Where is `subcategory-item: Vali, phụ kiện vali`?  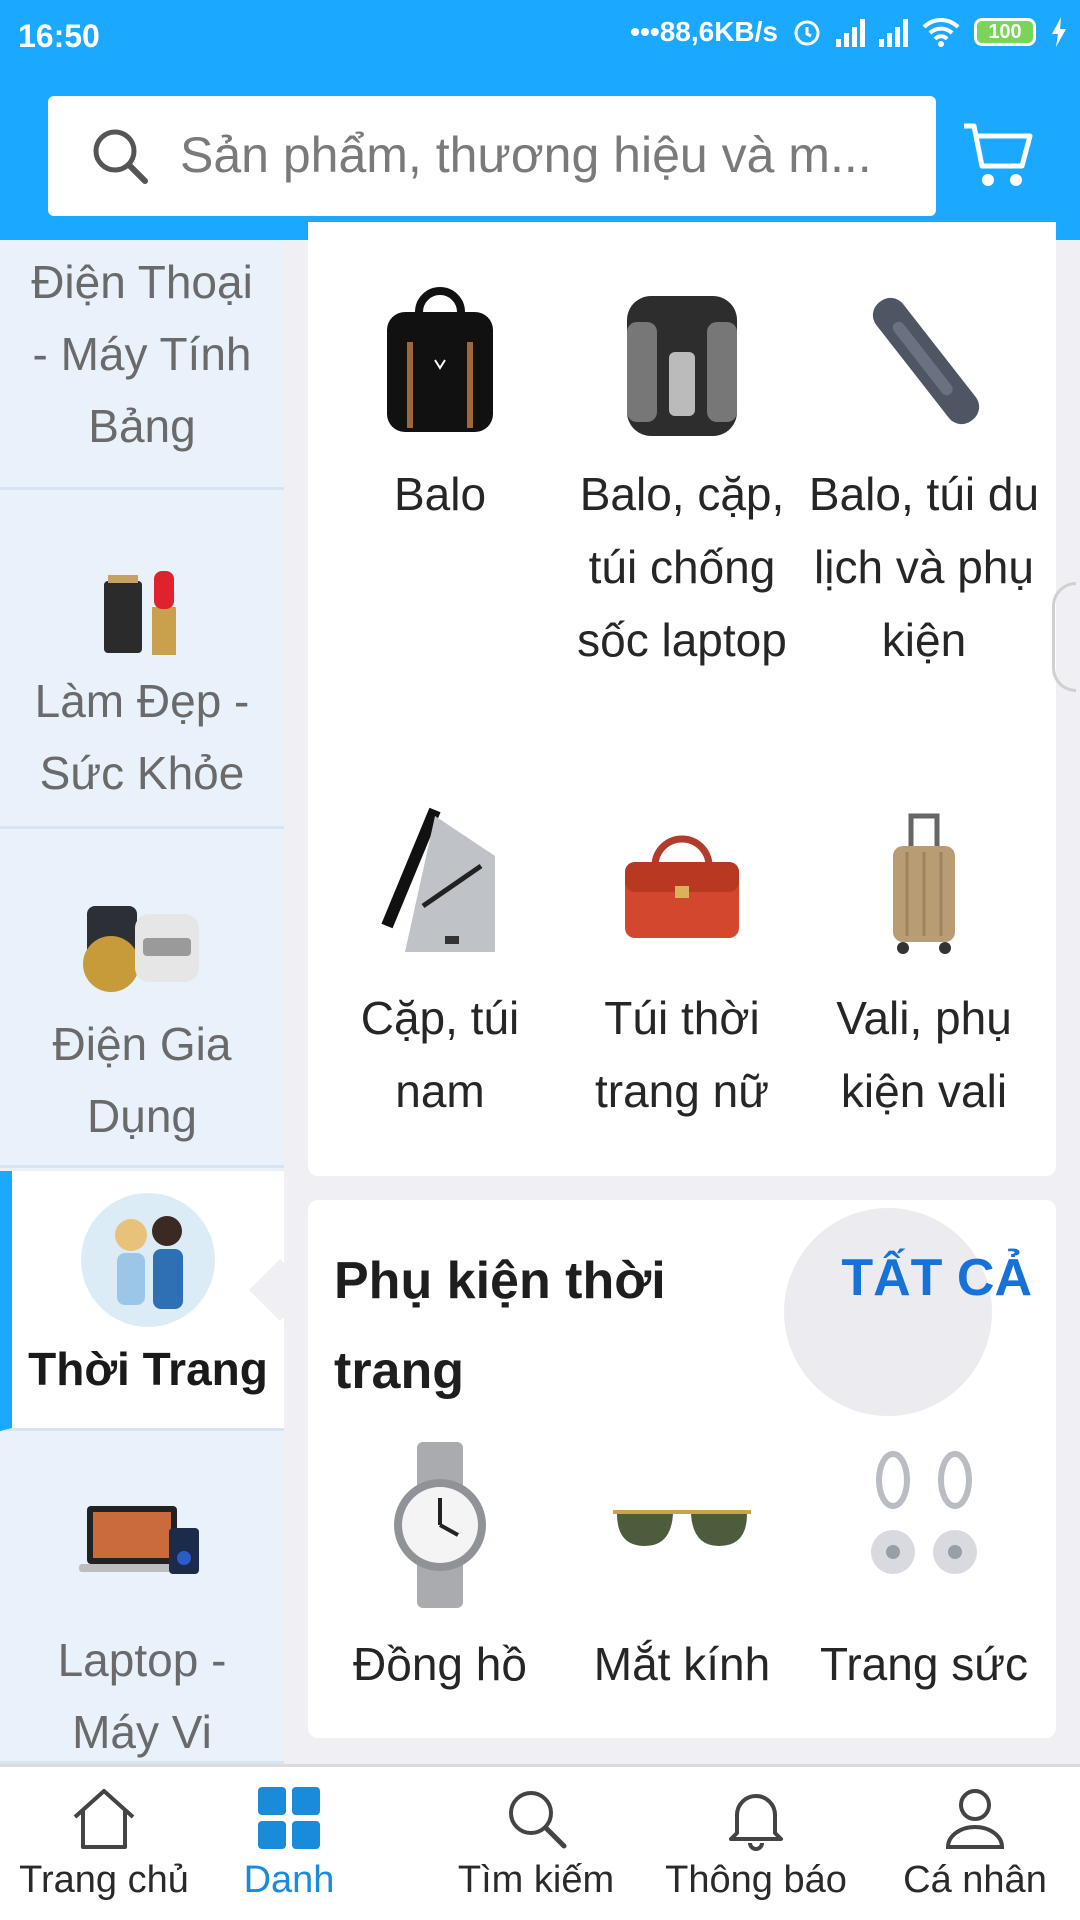
subcategory-item: Vali, phụ kiện vali is located at coordinates (924, 967).